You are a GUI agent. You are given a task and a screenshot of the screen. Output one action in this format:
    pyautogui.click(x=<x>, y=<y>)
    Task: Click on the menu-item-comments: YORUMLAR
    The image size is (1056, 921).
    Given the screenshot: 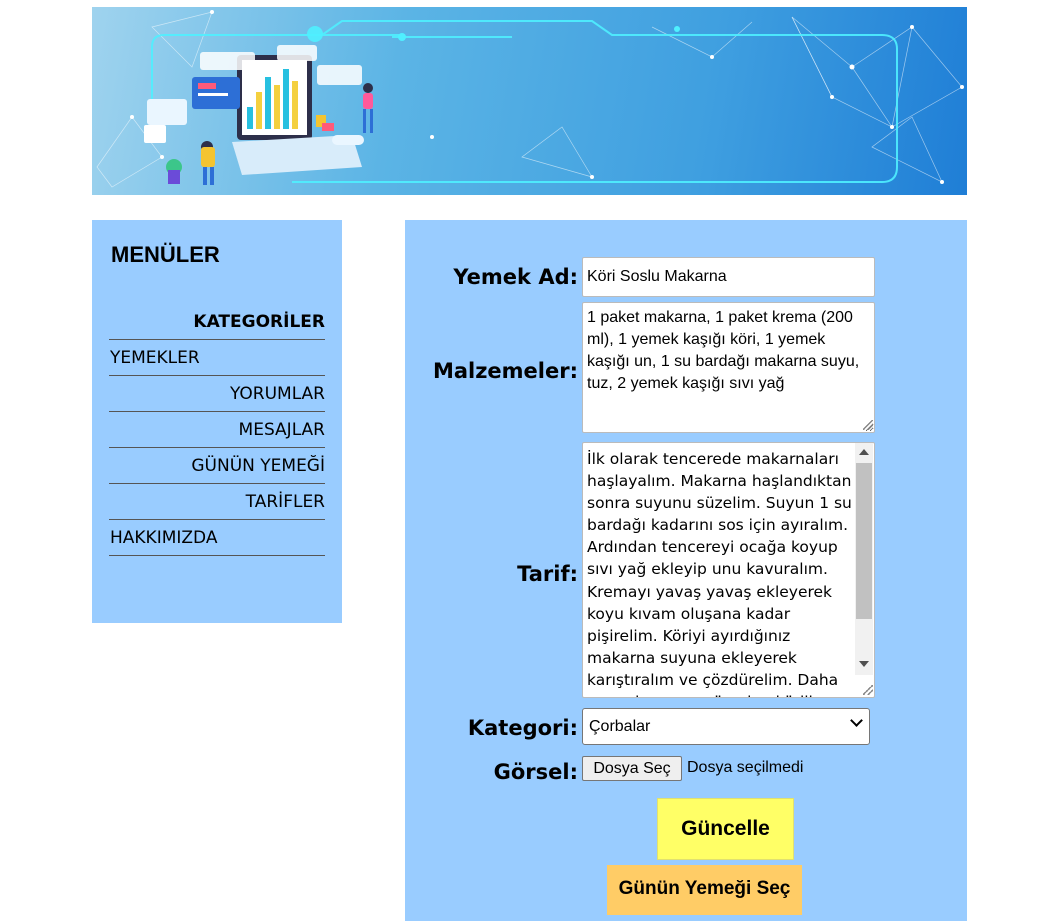 What is the action you would take?
    pyautogui.click(x=217, y=394)
    